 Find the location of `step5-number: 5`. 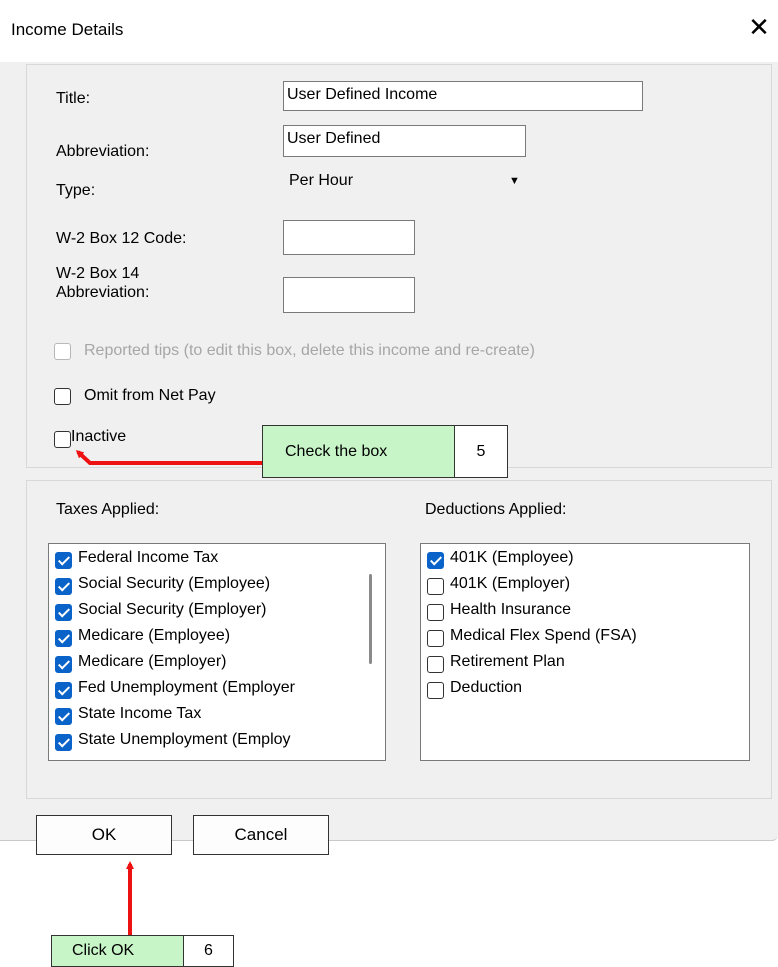

step5-number: 5 is located at coordinates (481, 451).